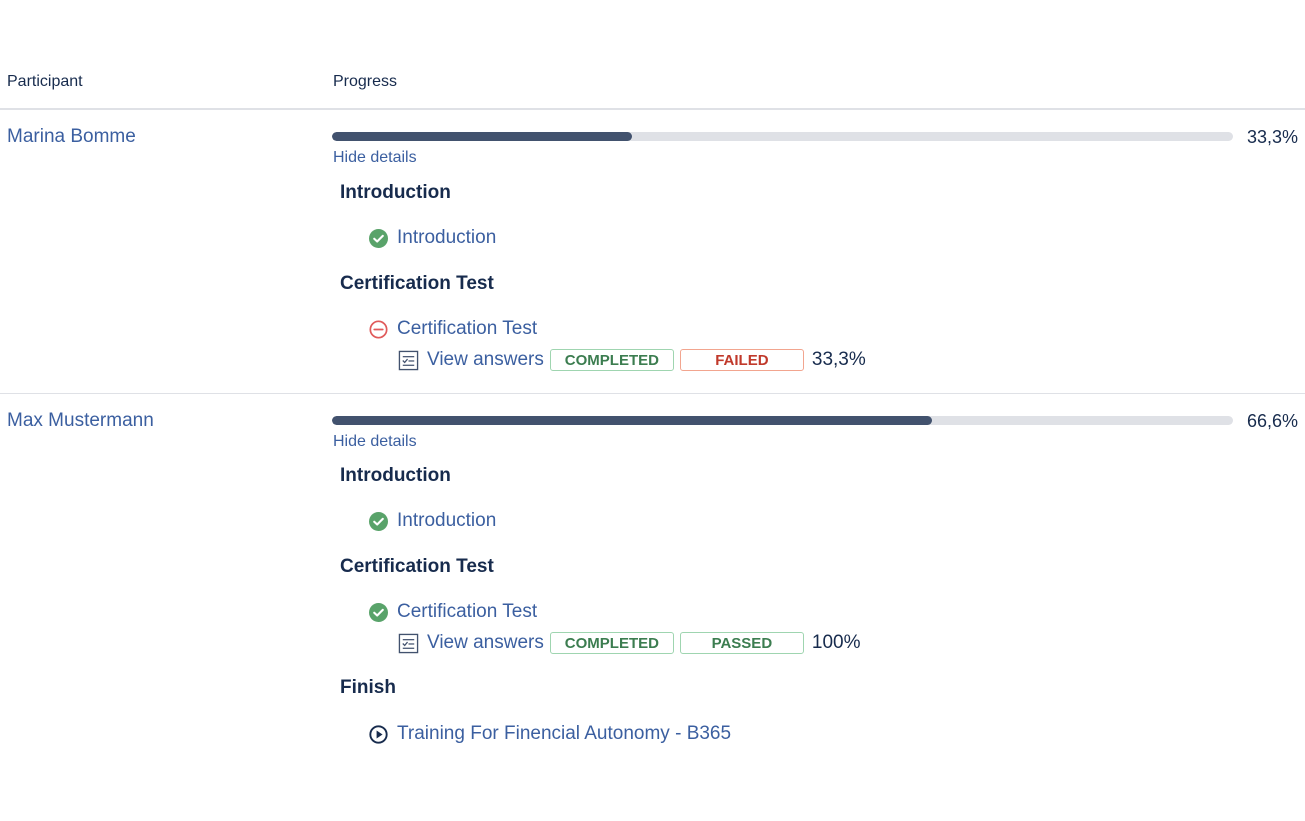 This screenshot has width=1305, height=821. Describe the element at coordinates (80, 421) in the screenshot. I see `participant-name-link: Max Mustermann` at that location.